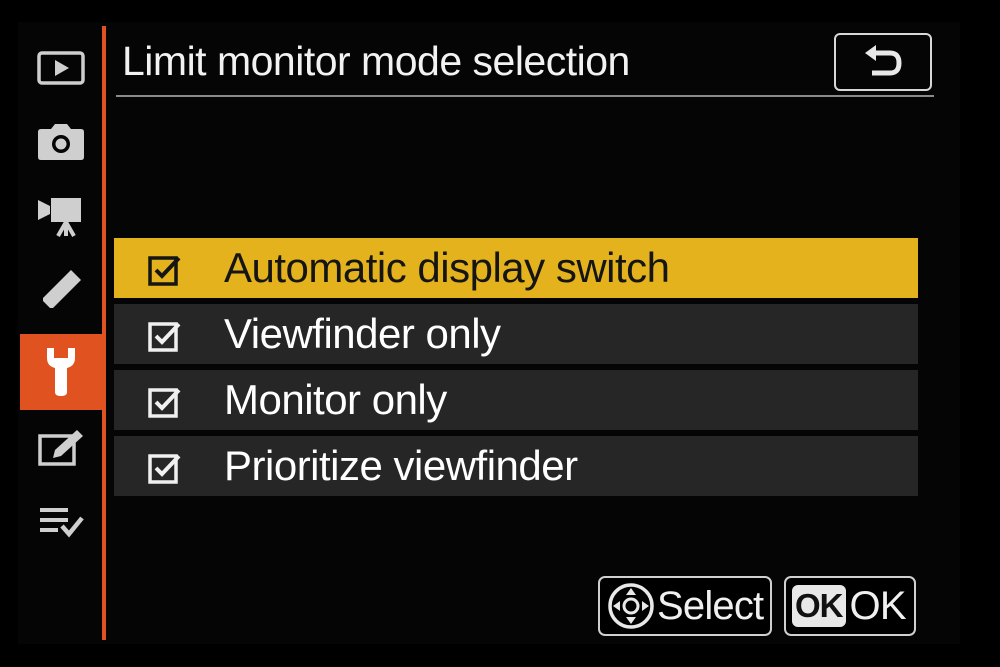 This screenshot has height=667, width=1000. What do you see at coordinates (516, 334) in the screenshot?
I see `option-viewfinder-only: Viewfinder only` at bounding box center [516, 334].